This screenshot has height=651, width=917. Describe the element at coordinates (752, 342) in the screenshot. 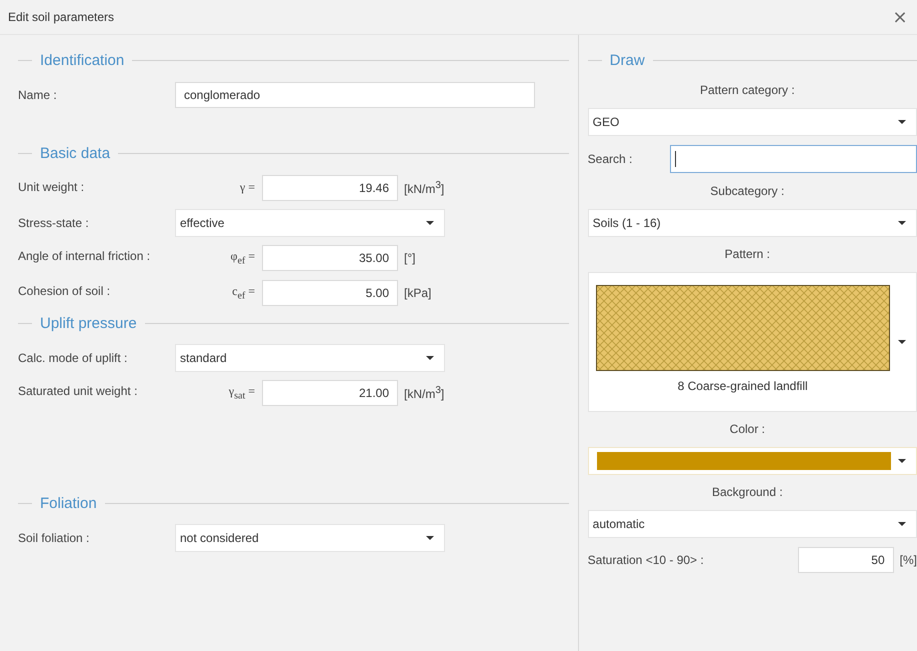

I see `pattern-dropdown: 8 Coarse-grained landfill` at that location.